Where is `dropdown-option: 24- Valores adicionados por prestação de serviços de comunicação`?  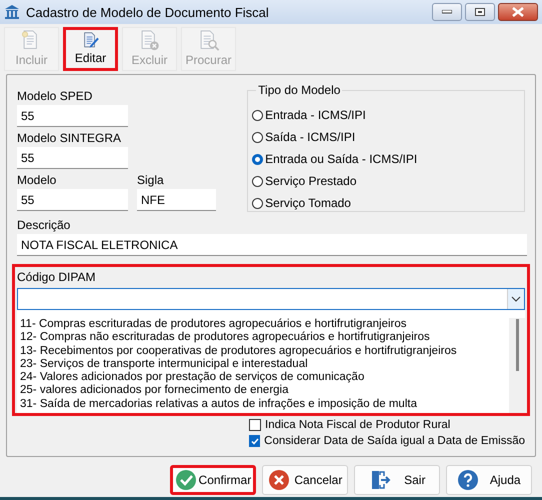
dropdown-option: 24- Valores adicionados por prestação de serviços de comunicação is located at coordinates (264, 377).